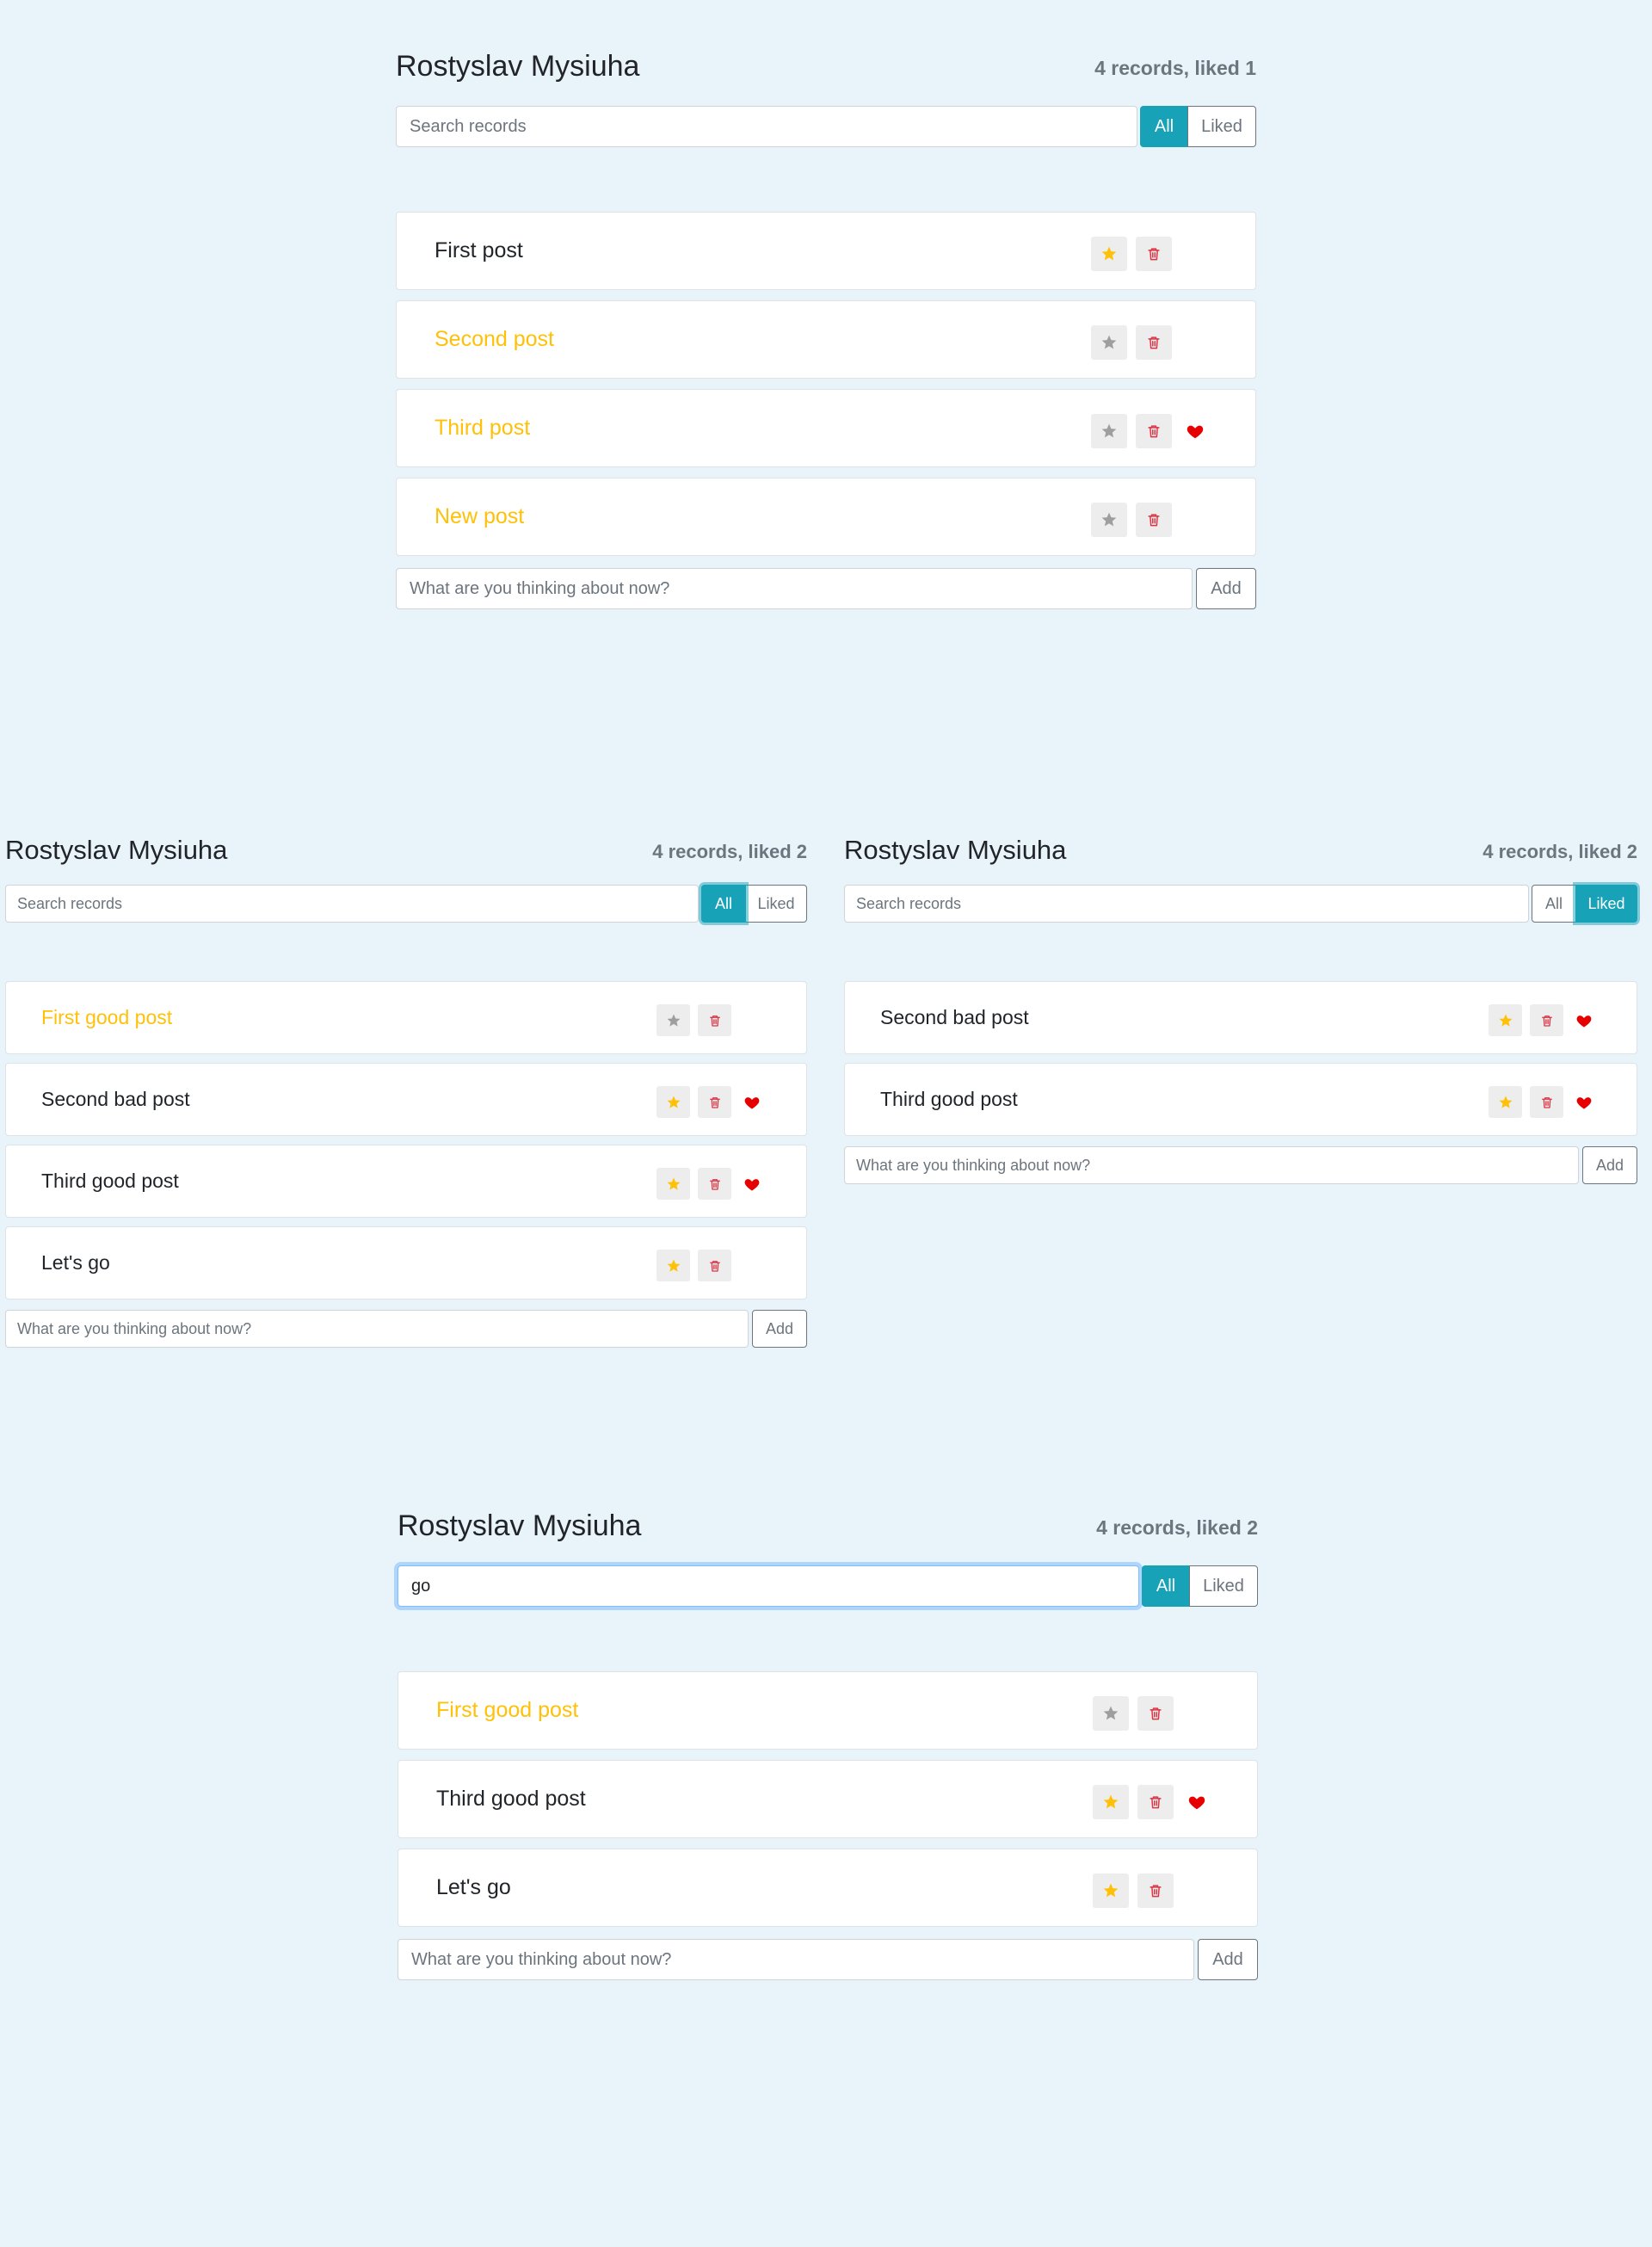 Image resolution: width=1652 pixels, height=2247 pixels. I want to click on app-header: Rostyslav Mysiuha 4 records, liked 2, so click(828, 1526).